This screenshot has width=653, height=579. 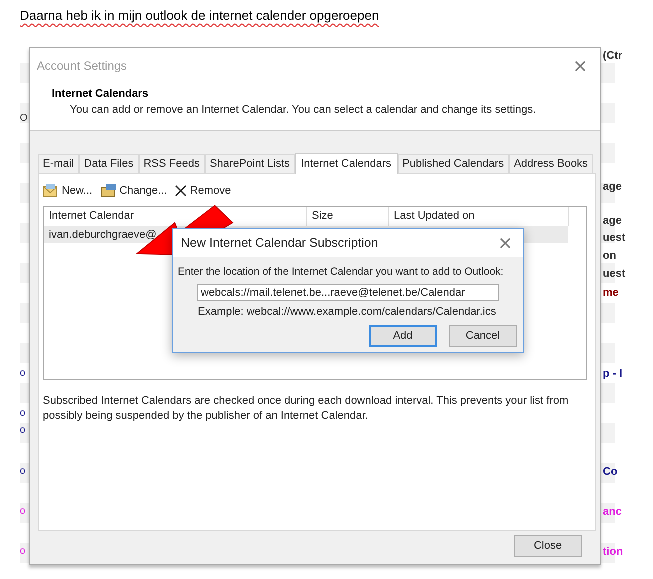 I want to click on background-text: anc, so click(x=612, y=512).